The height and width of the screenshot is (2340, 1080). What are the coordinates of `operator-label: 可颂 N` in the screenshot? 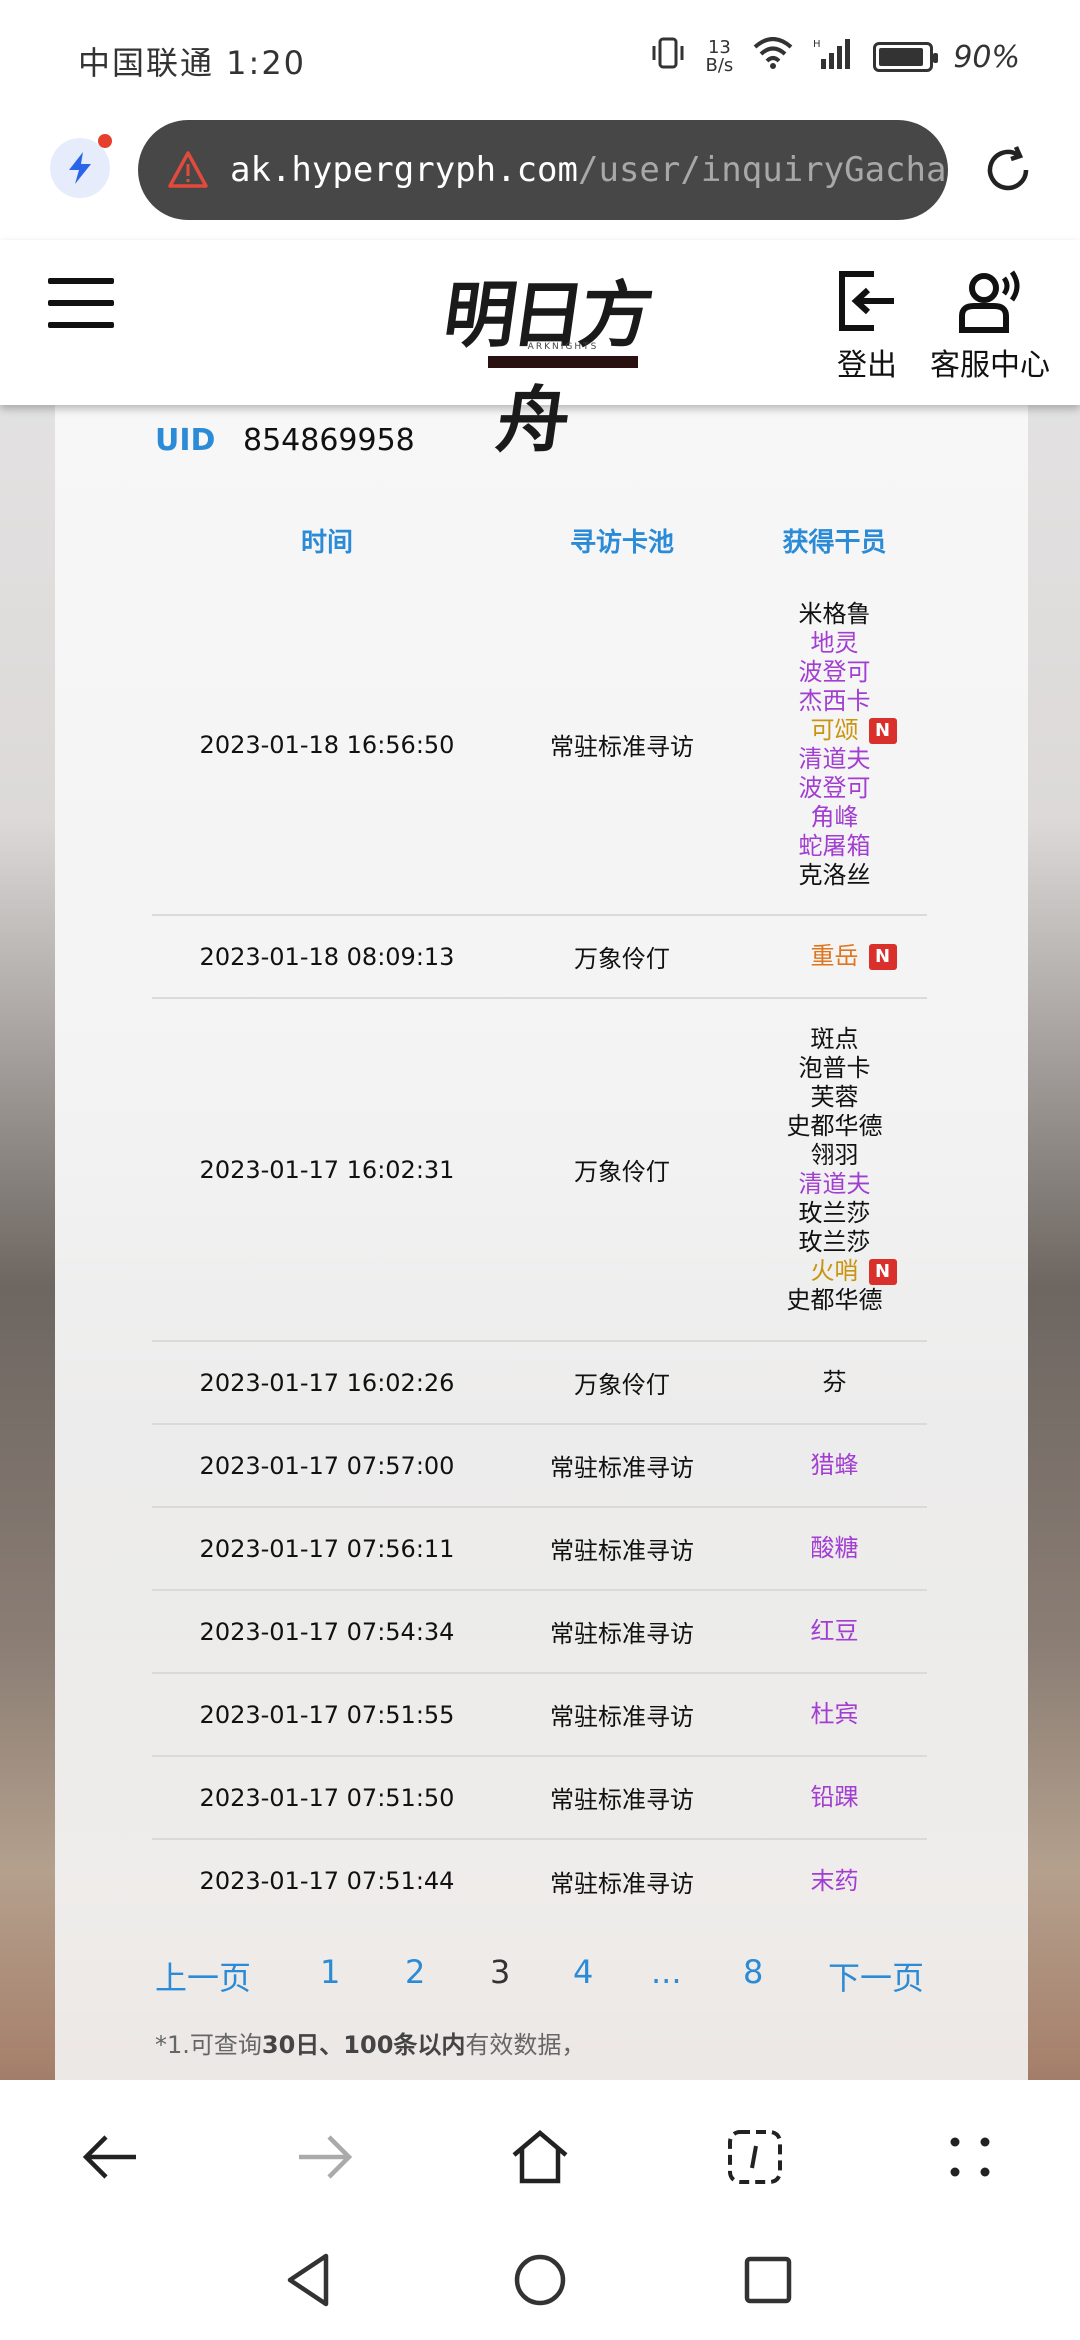 It's located at (853, 730).